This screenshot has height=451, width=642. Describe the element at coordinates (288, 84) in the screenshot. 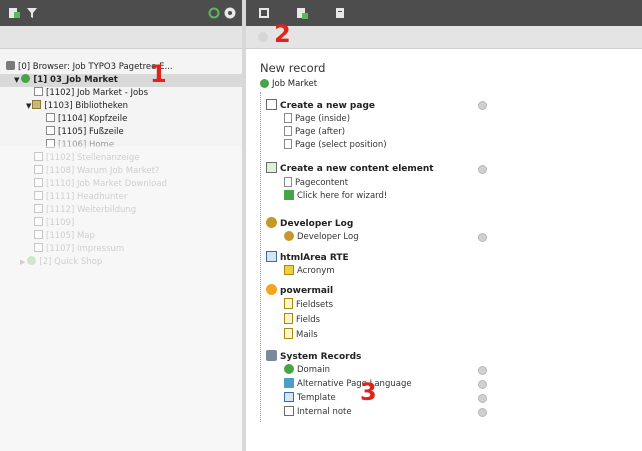

I see `record-page: Job Market` at that location.